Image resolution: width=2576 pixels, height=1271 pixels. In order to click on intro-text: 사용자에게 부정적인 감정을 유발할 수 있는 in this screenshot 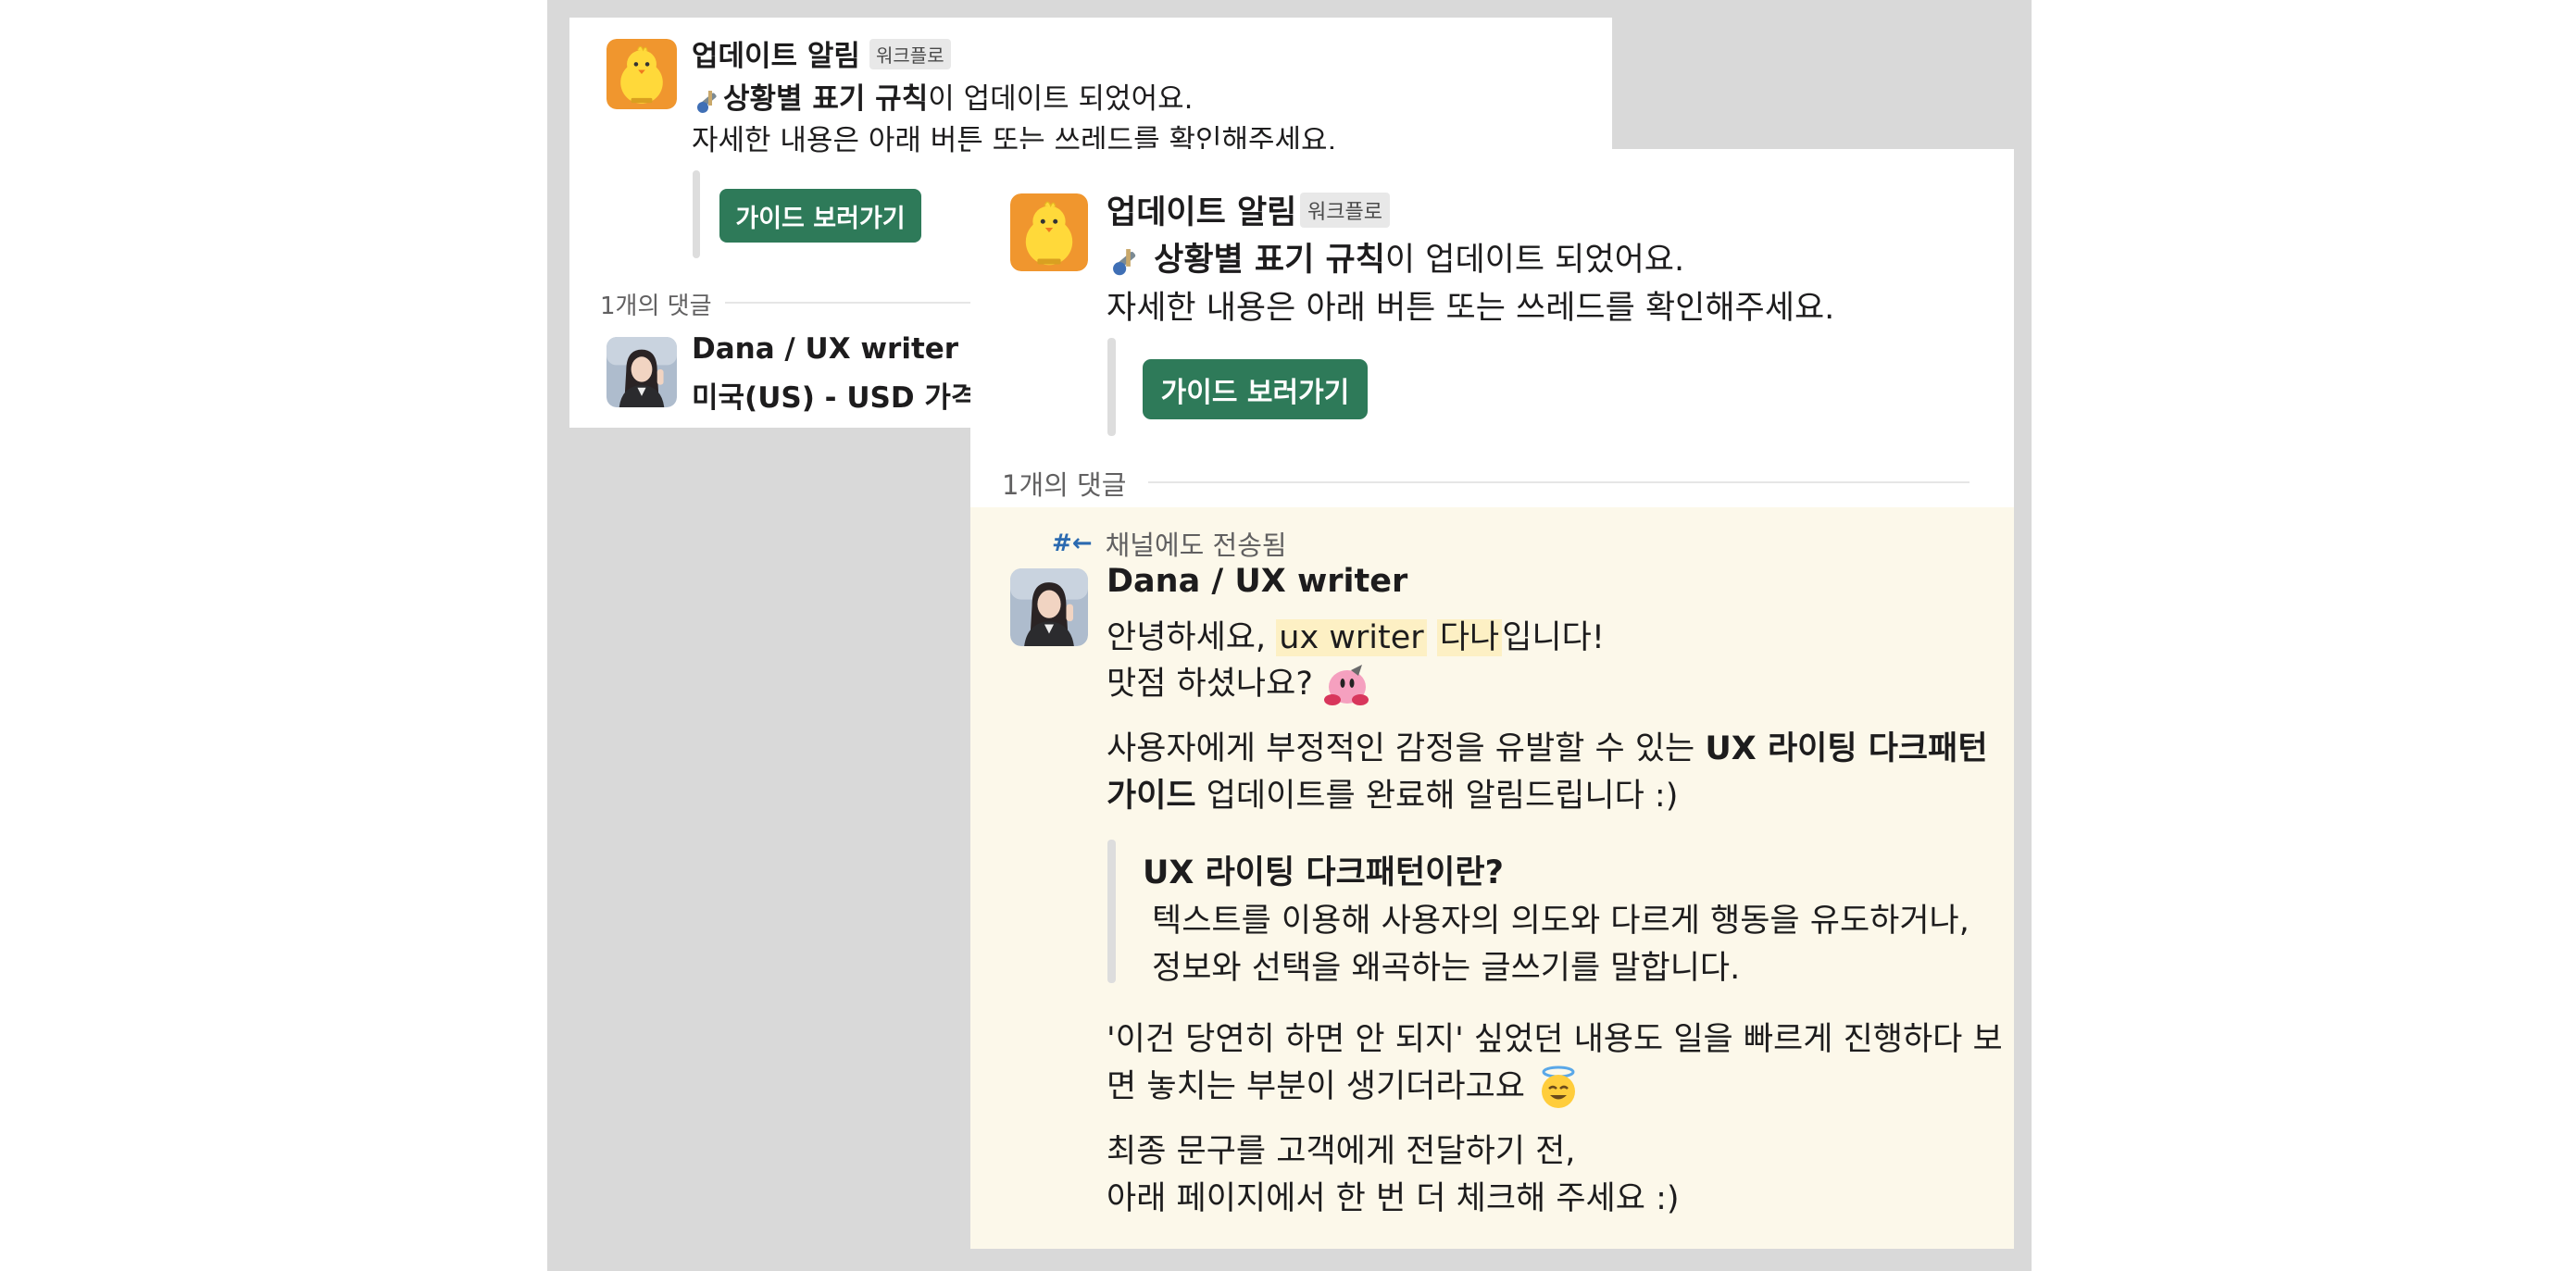, I will do `click(1406, 749)`.